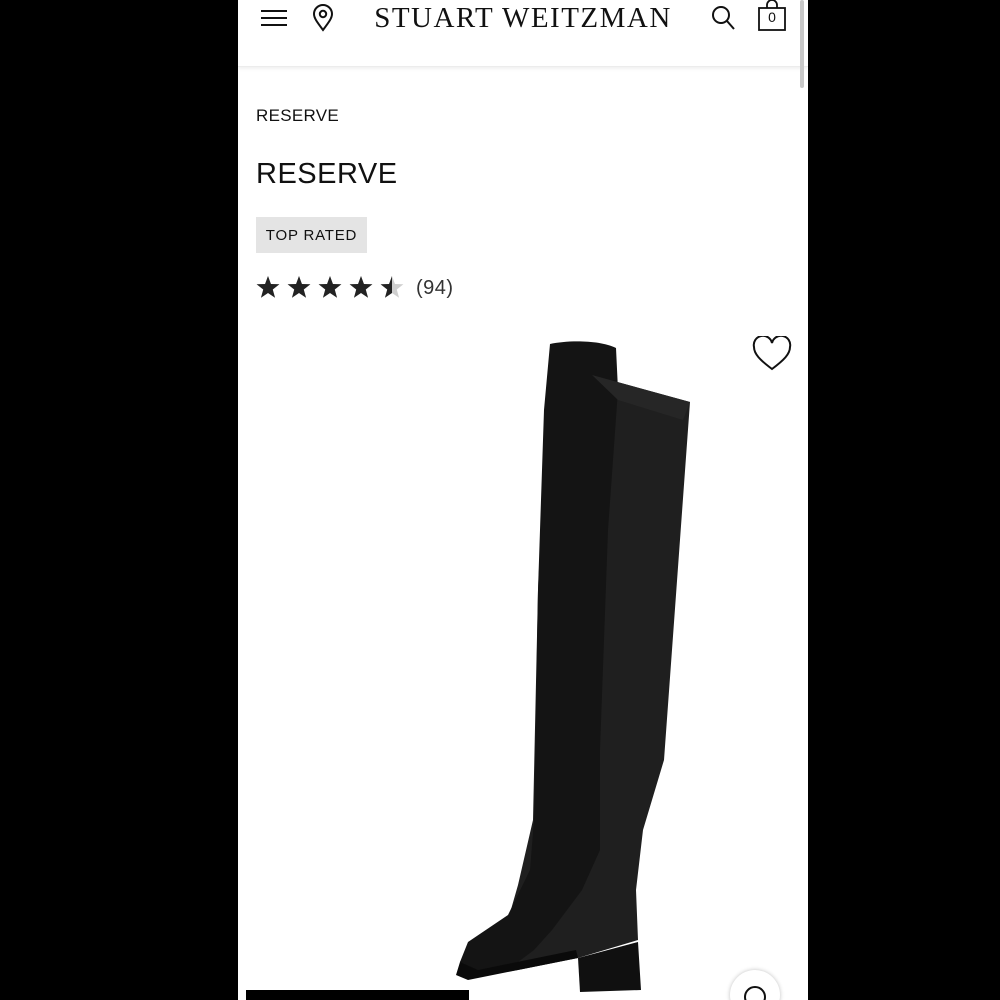 The height and width of the screenshot is (1000, 1000). I want to click on product-title: RESERVE, so click(327, 174).